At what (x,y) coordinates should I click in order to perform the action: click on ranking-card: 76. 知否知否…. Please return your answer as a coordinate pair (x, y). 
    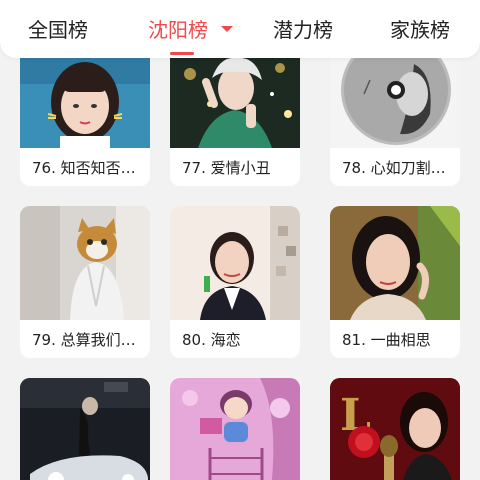
    Looking at the image, I should click on (85, 115).